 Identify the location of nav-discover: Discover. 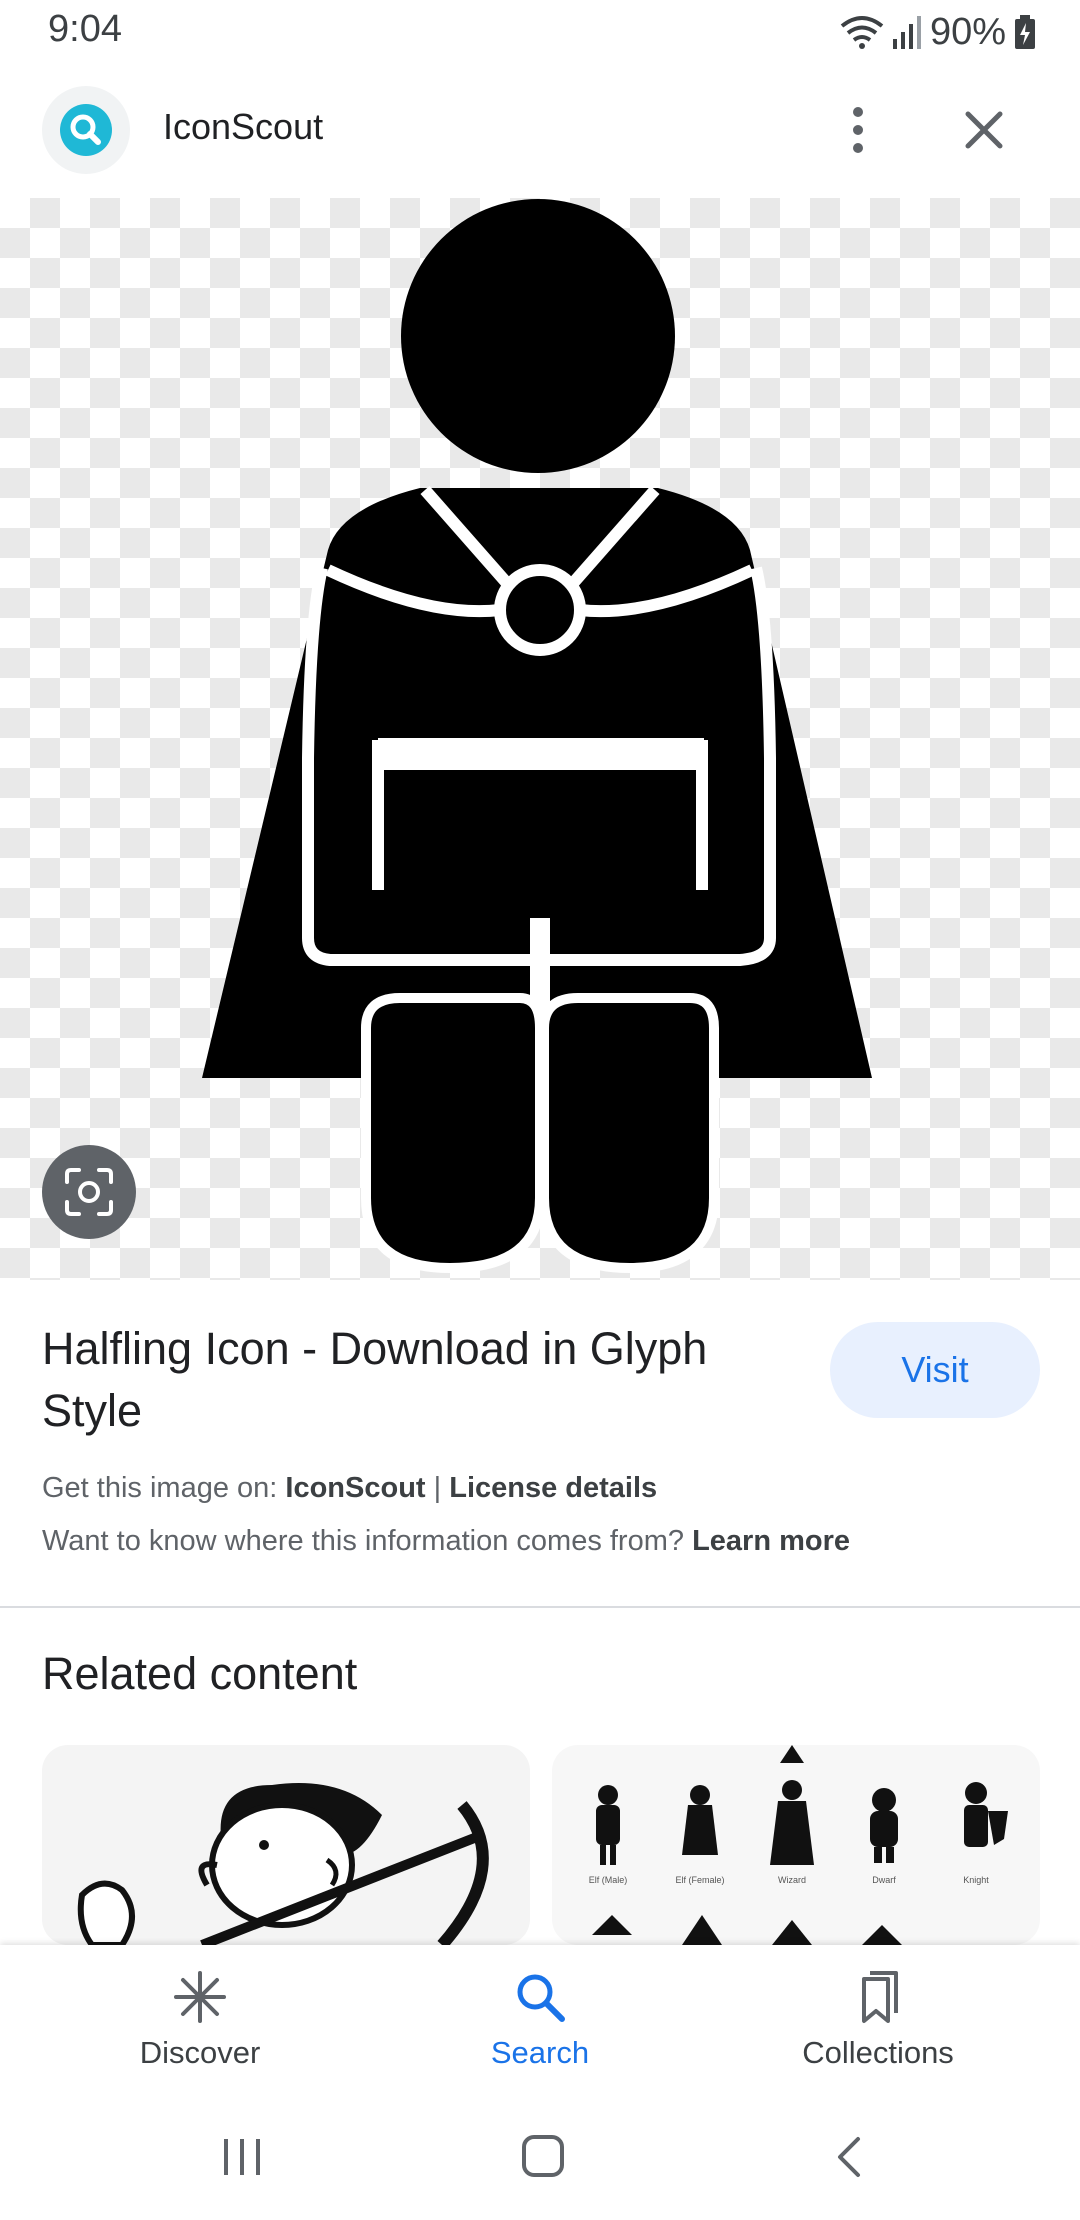
(200, 2020).